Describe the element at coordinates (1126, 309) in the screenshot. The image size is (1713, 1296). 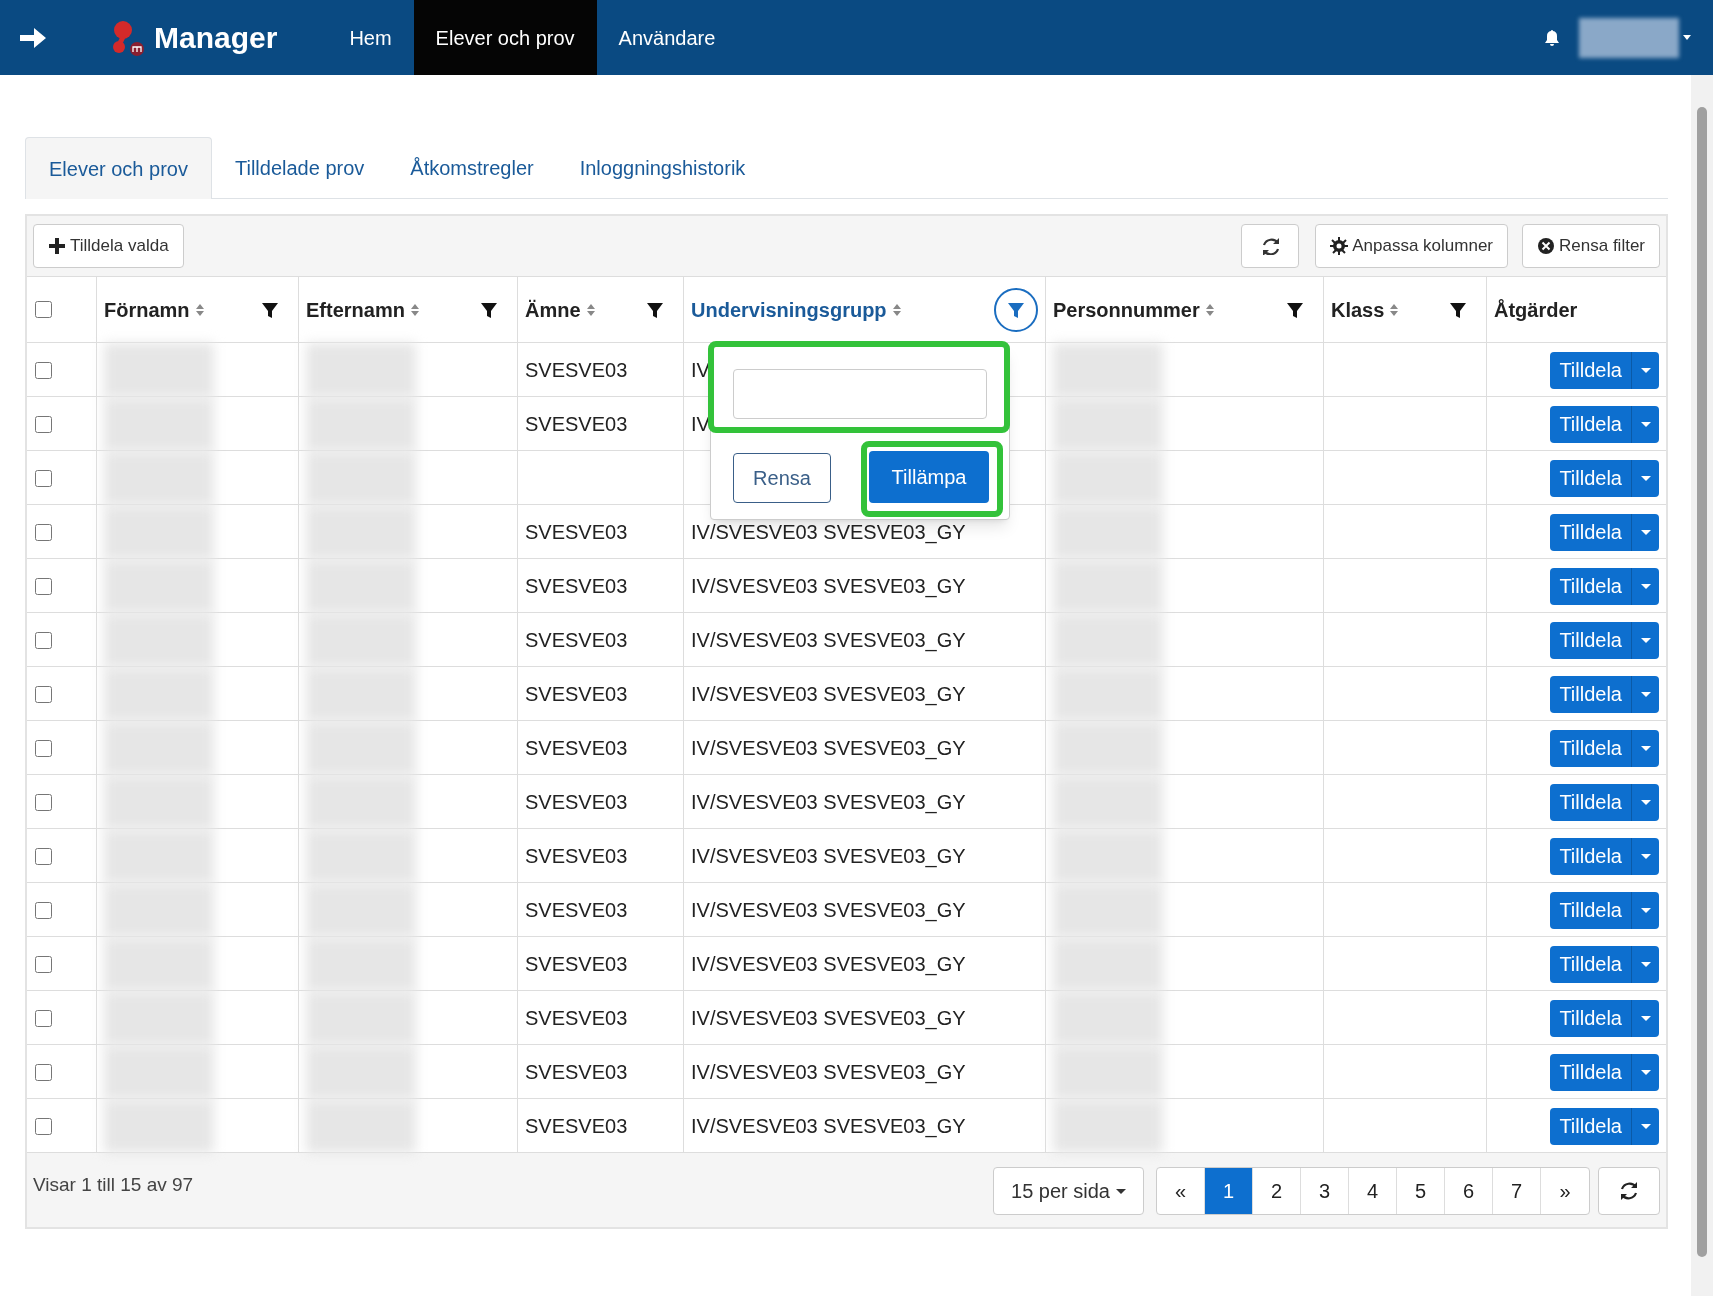
I see `column-header: Personnummer` at that location.